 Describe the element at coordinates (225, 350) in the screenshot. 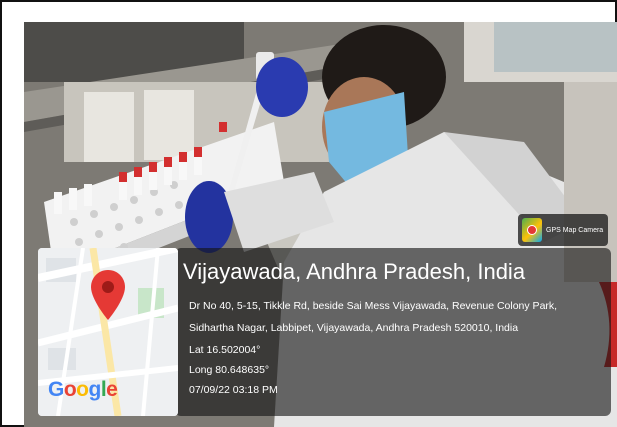

I see `latitude: Lat 16.502004°` at that location.